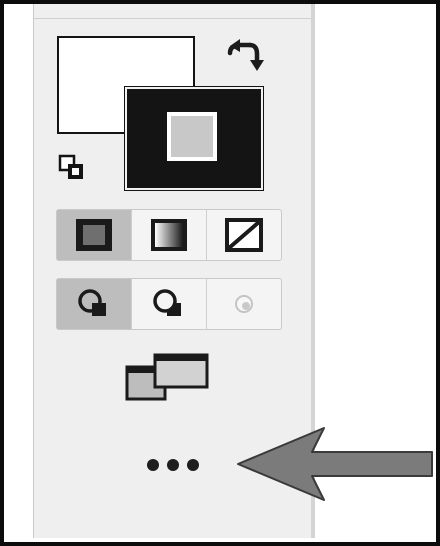 The width and height of the screenshot is (440, 546). I want to click on solid-color-button, so click(94, 235).